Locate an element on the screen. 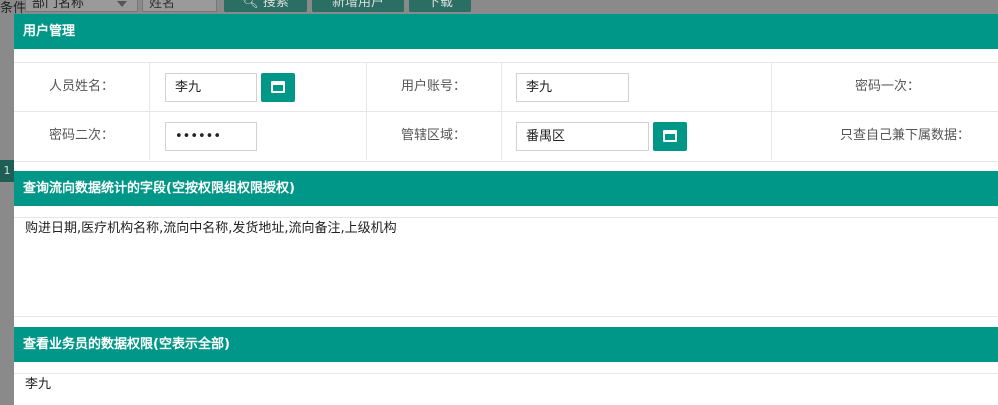 The width and height of the screenshot is (998, 405). download-button: 下载 is located at coordinates (440, 6).